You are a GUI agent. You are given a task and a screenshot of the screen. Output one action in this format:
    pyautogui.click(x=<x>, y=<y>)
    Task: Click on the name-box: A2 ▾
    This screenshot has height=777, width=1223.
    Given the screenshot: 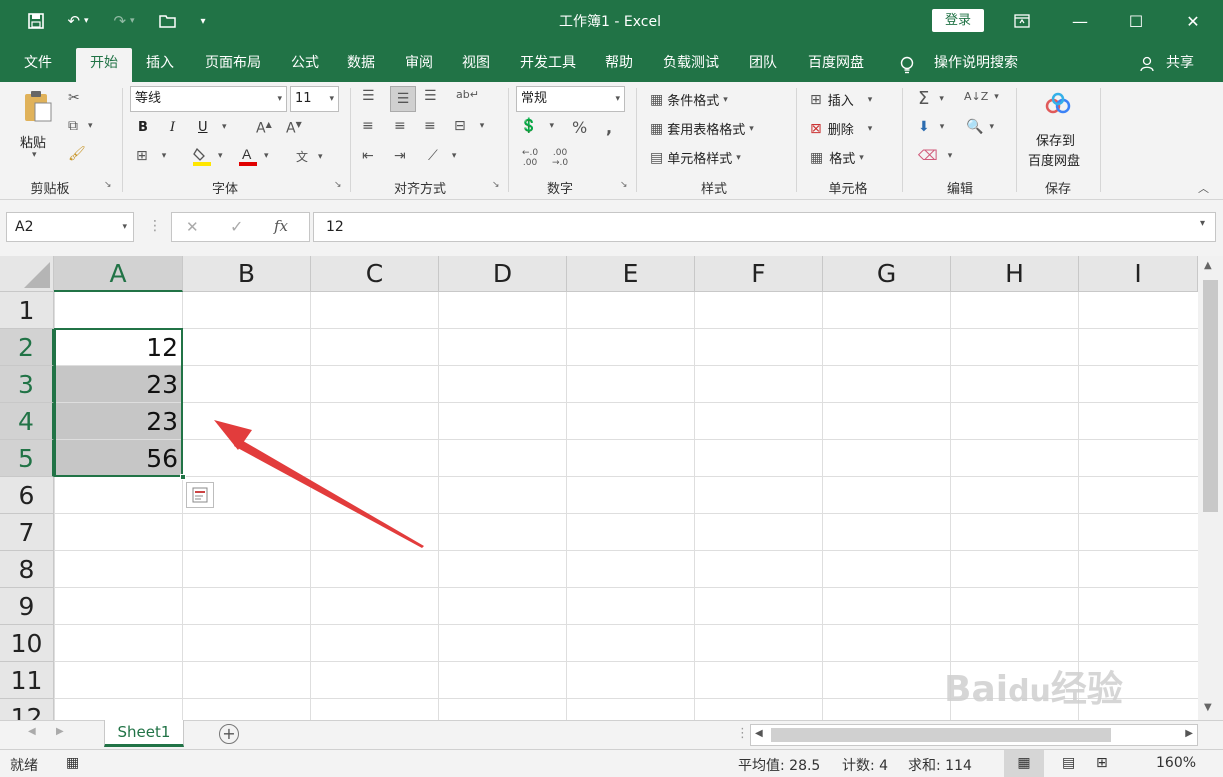 What is the action you would take?
    pyautogui.click(x=70, y=227)
    